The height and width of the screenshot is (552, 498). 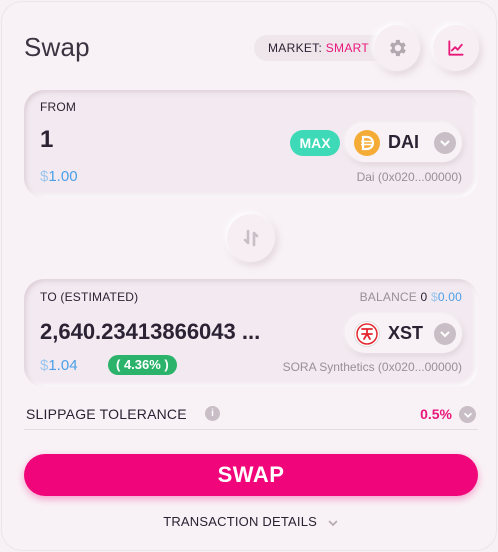 What do you see at coordinates (367, 143) in the screenshot?
I see `dai-icon` at bounding box center [367, 143].